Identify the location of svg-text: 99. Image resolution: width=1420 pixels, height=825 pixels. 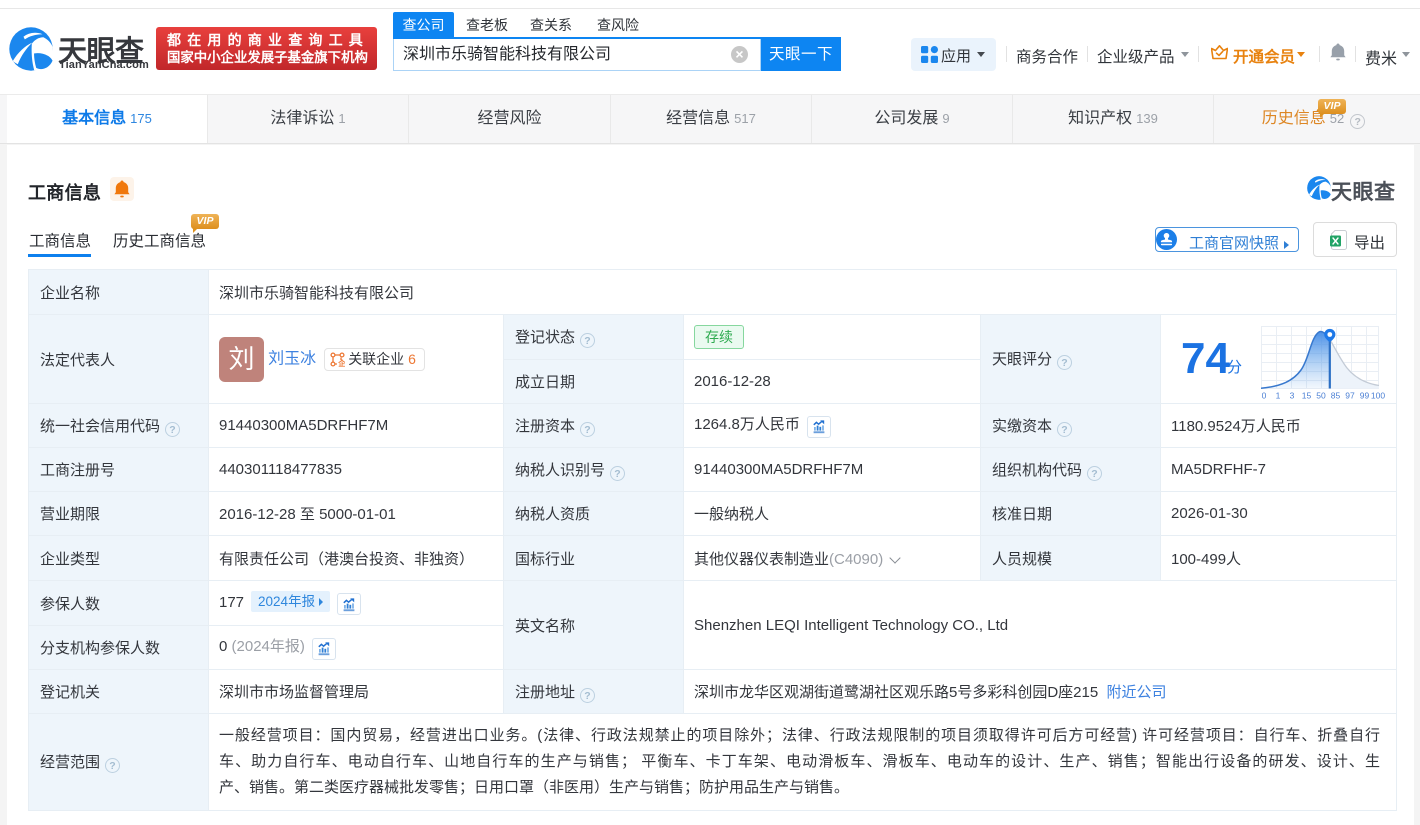
(1365, 396).